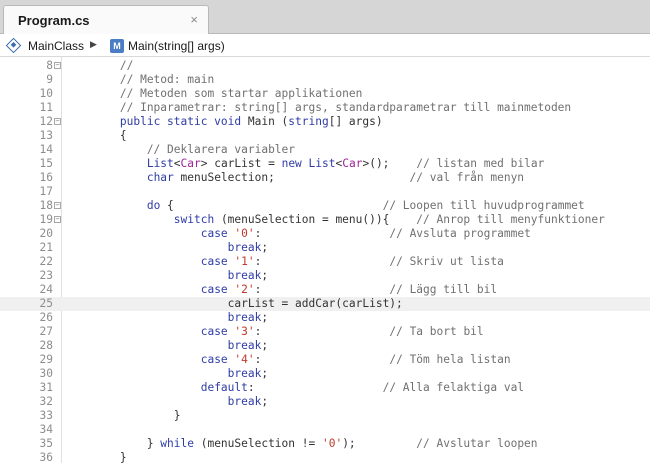 The height and width of the screenshot is (463, 650). Describe the element at coordinates (325, 80) in the screenshot. I see `code-line: 9 // Metod: main` at that location.